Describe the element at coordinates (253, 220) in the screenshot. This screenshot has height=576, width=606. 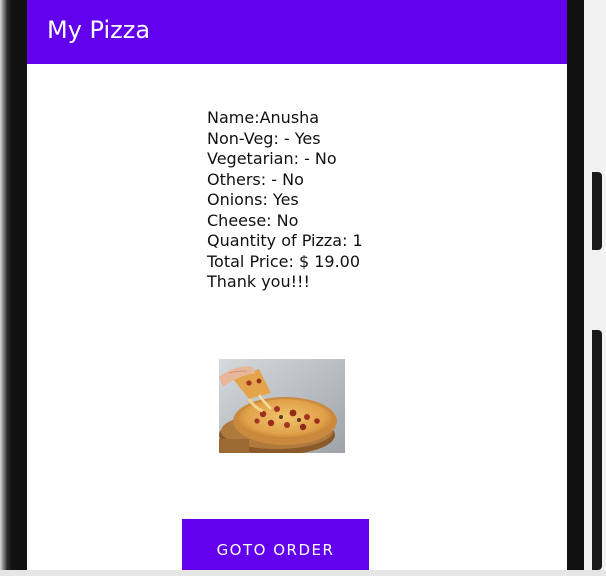
I see `summary-cheese: Cheese: No` at that location.